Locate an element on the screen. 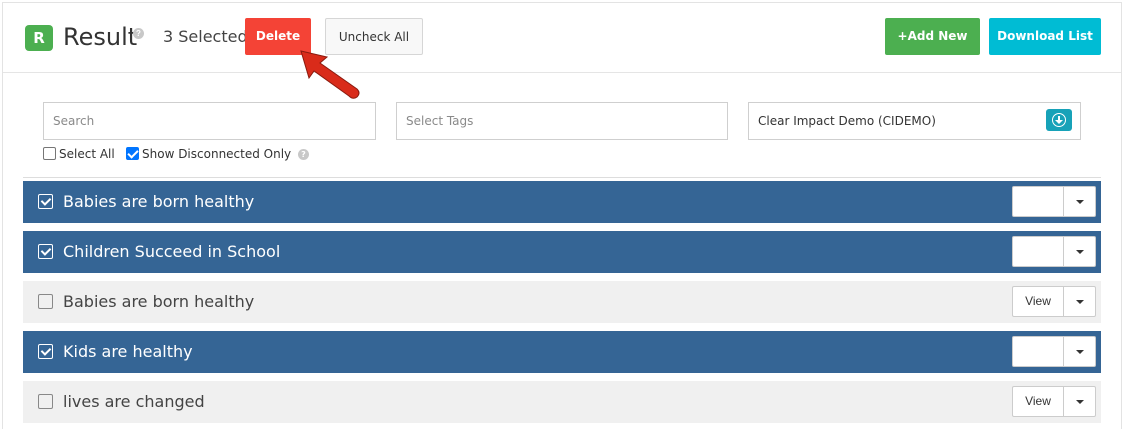  row-label: lives are changed is located at coordinates (134, 401).